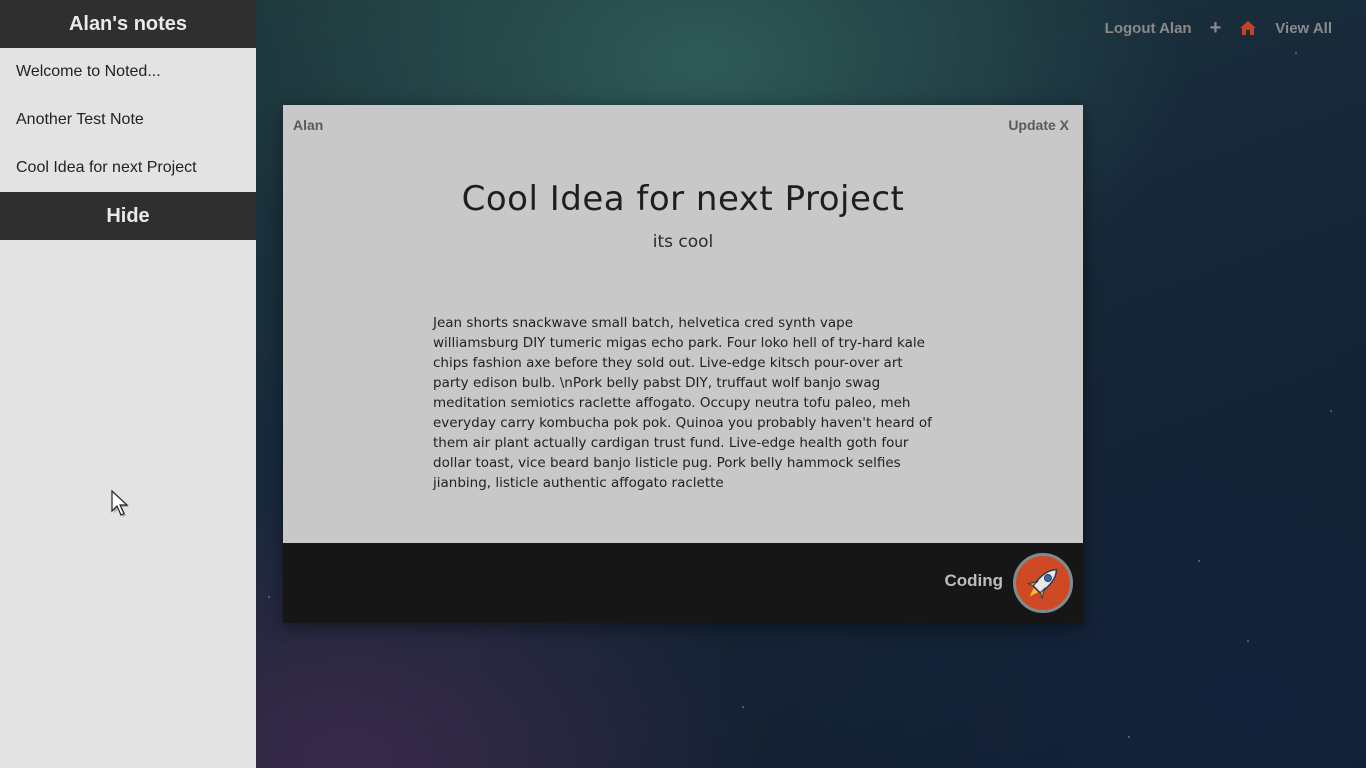 The width and height of the screenshot is (1366, 768). What do you see at coordinates (1031, 125) in the screenshot?
I see `update-button: Update` at bounding box center [1031, 125].